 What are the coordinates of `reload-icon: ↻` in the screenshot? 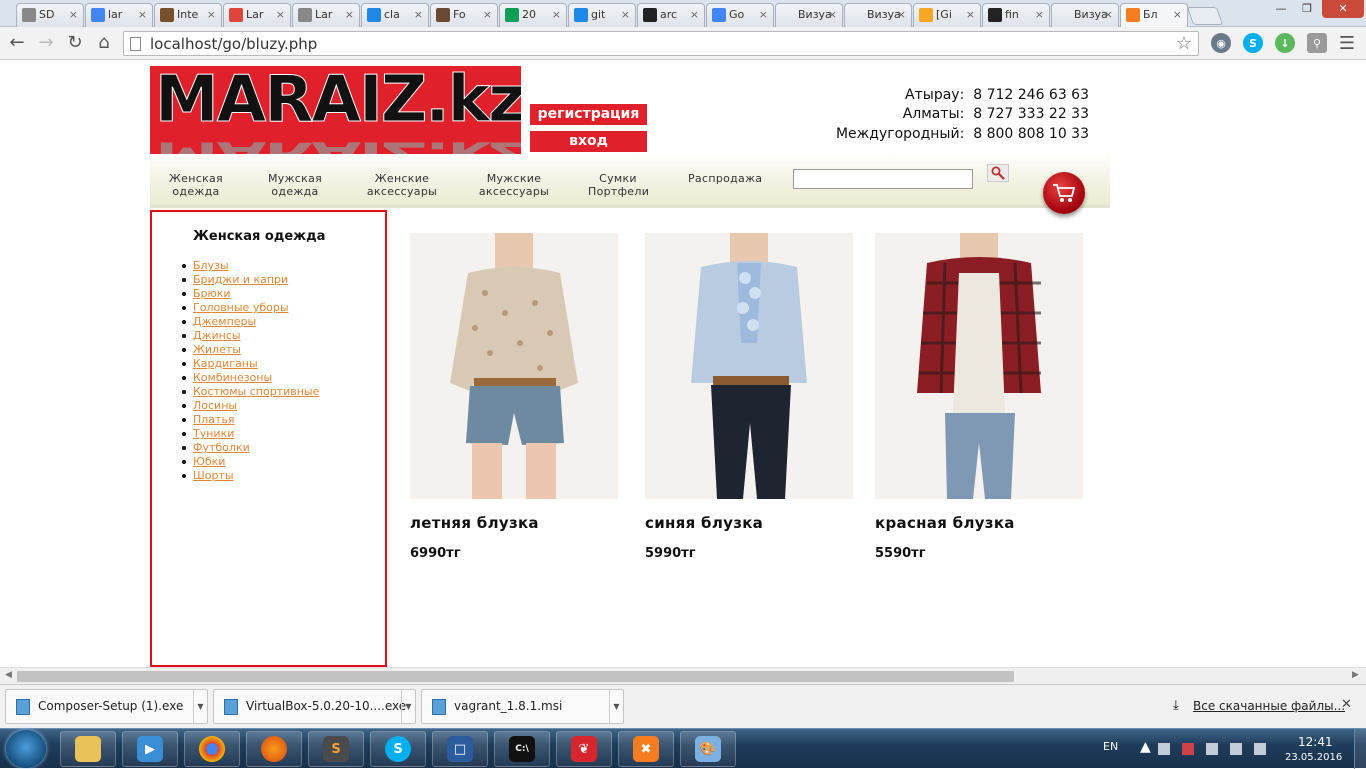 It's located at (75, 43).